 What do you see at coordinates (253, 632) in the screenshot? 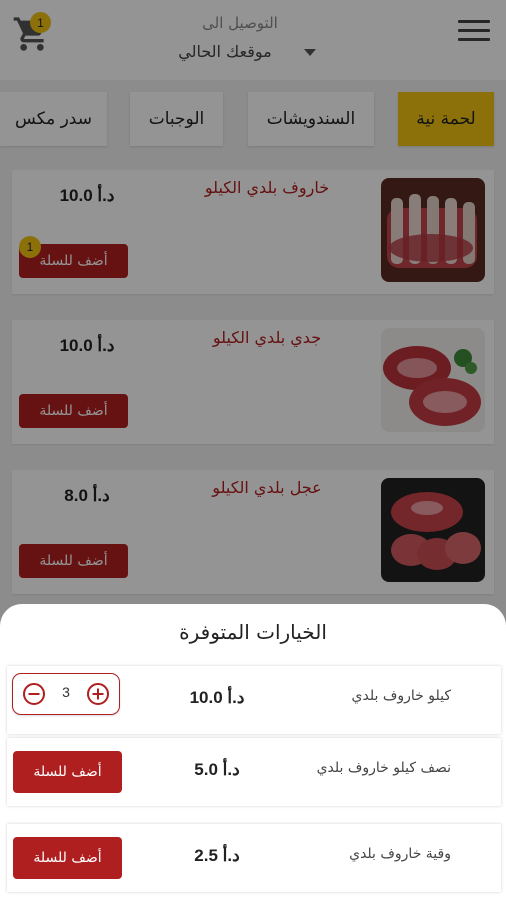
I see `sheet-title: الخيارات المتوفرة` at bounding box center [253, 632].